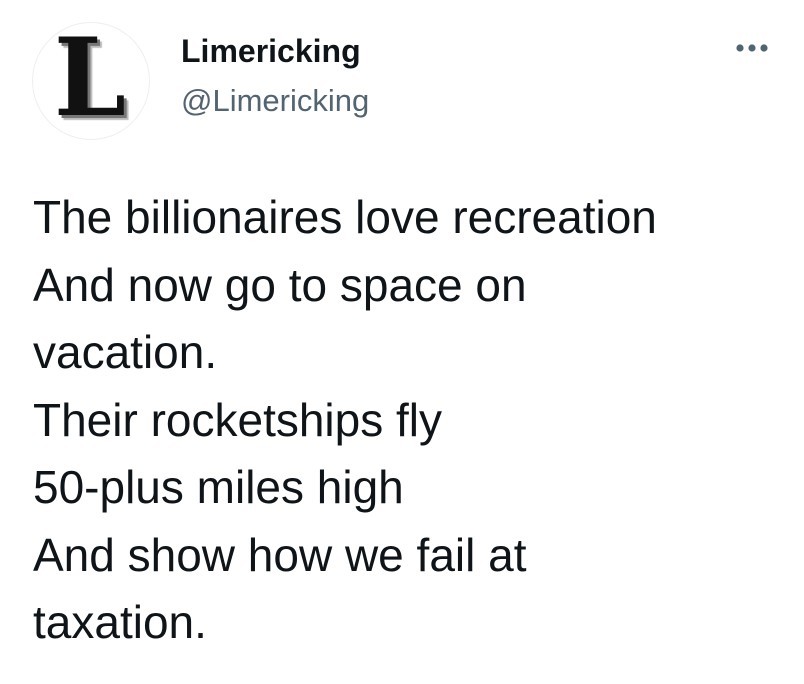 The width and height of the screenshot is (804, 684). Describe the element at coordinates (280, 554) in the screenshot. I see `tweet-text-line: And show how we fail at` at that location.